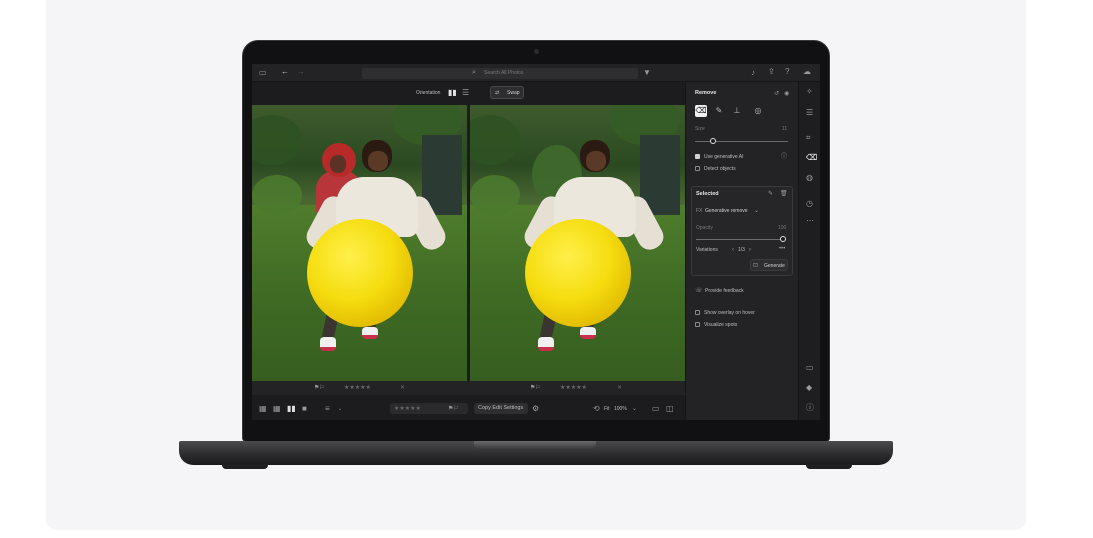  What do you see at coordinates (535, 409) in the screenshot?
I see `copy-settings-gear-icon: ⚙` at bounding box center [535, 409].